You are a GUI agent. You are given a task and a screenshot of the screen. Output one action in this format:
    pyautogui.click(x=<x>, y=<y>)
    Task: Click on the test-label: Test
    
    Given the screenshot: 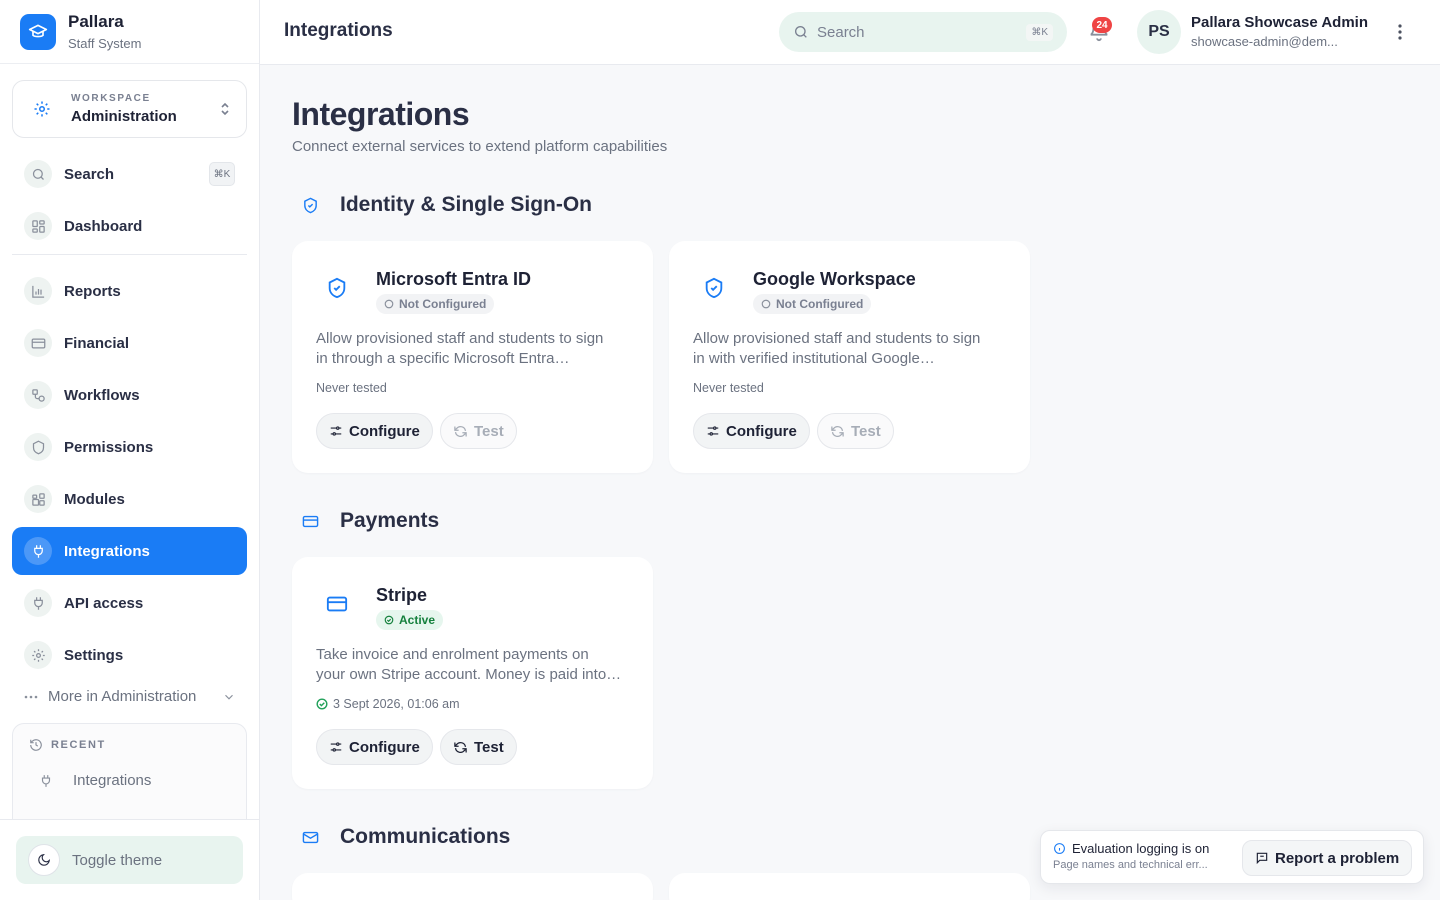 What is the action you would take?
    pyautogui.click(x=866, y=431)
    